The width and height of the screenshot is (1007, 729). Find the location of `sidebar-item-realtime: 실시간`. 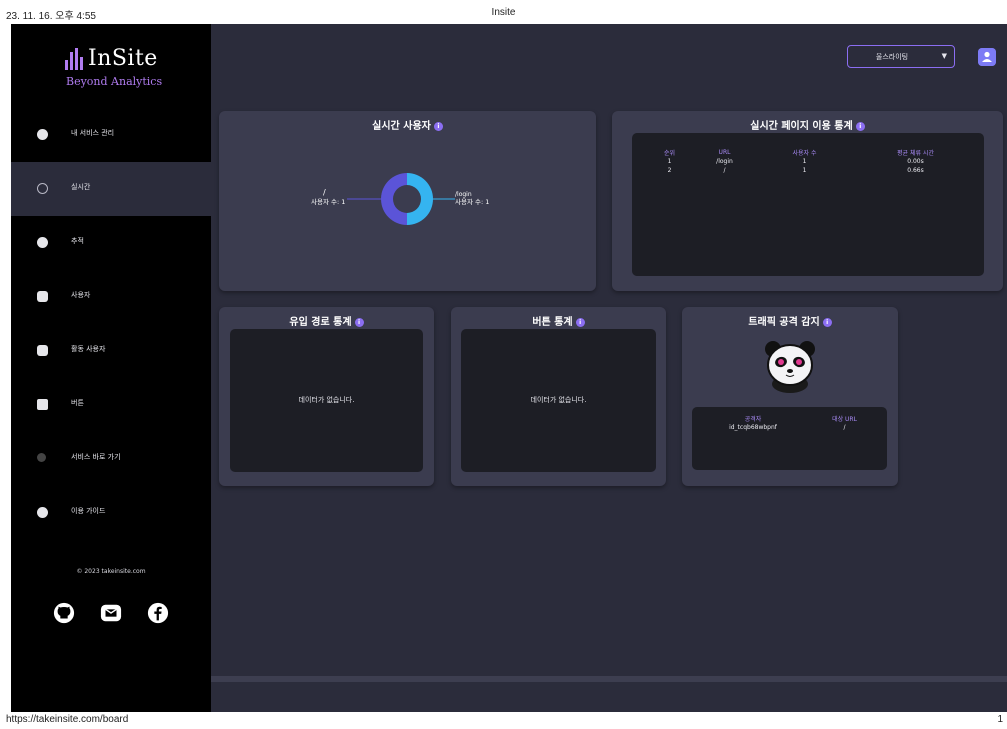

sidebar-item-realtime: 실시간 is located at coordinates (111, 189).